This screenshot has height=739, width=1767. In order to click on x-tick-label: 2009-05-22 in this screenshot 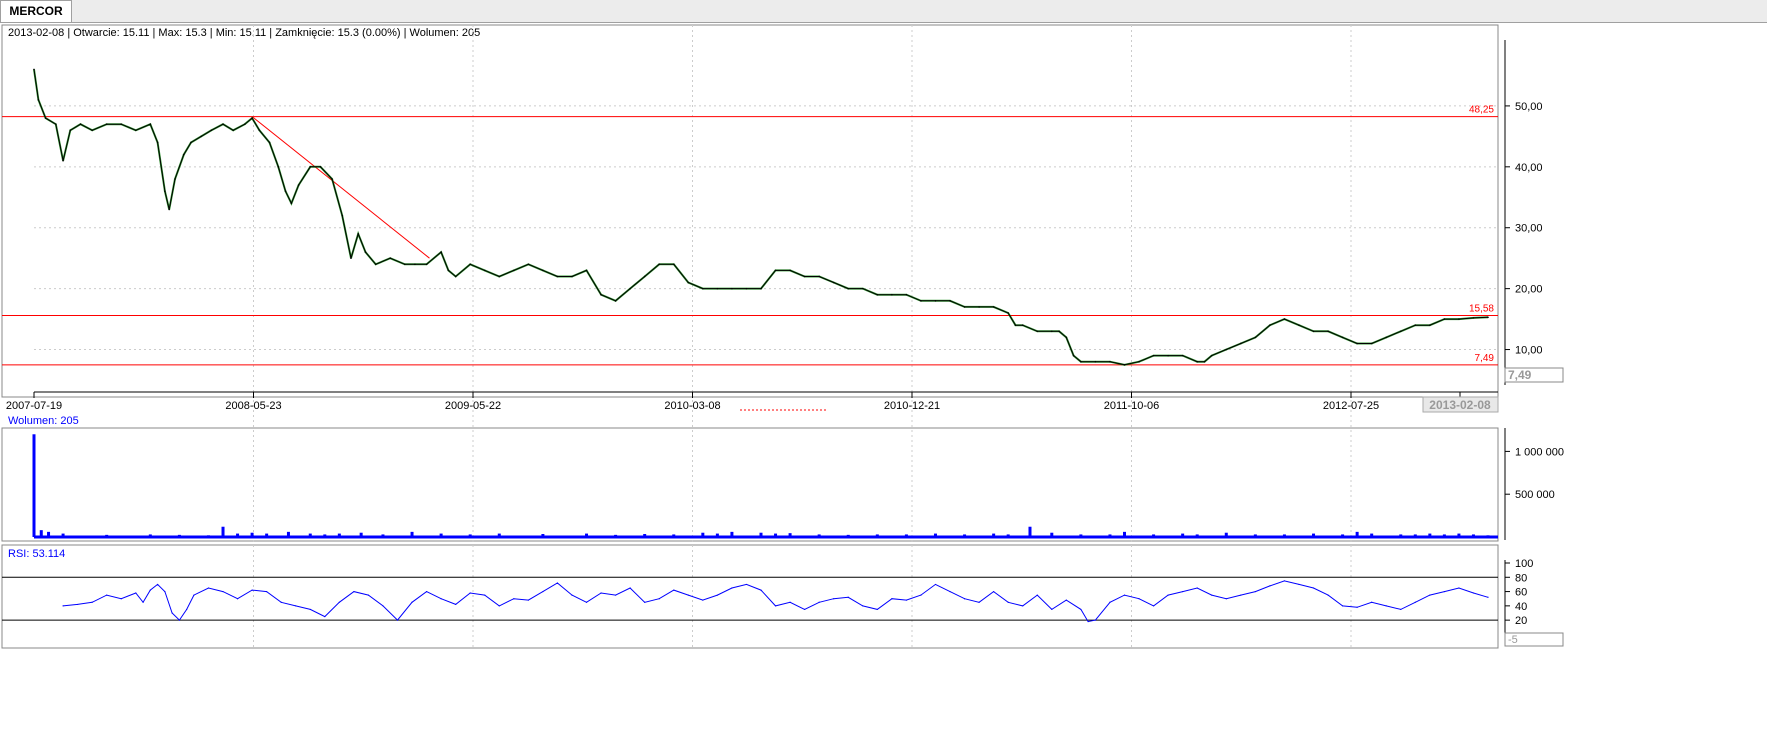, I will do `click(473, 406)`.